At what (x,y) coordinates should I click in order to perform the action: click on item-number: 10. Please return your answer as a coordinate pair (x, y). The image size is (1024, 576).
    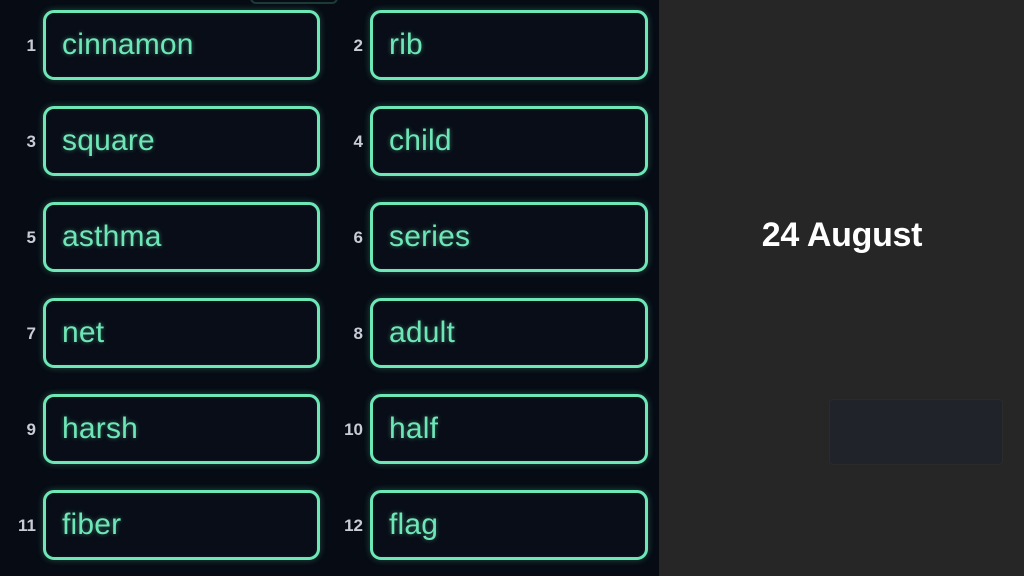
    Looking at the image, I should click on (353, 429).